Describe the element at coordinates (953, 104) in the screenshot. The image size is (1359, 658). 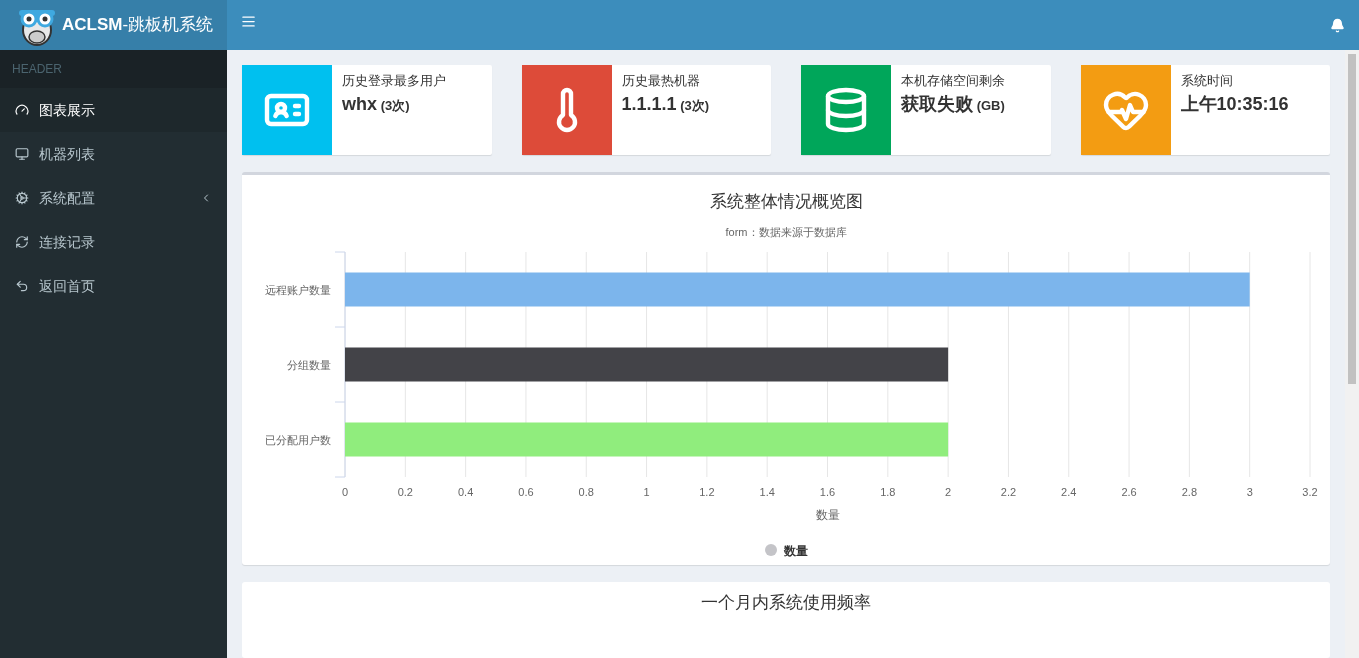
I see `info-box-value: 获取失败 (GB)` at that location.